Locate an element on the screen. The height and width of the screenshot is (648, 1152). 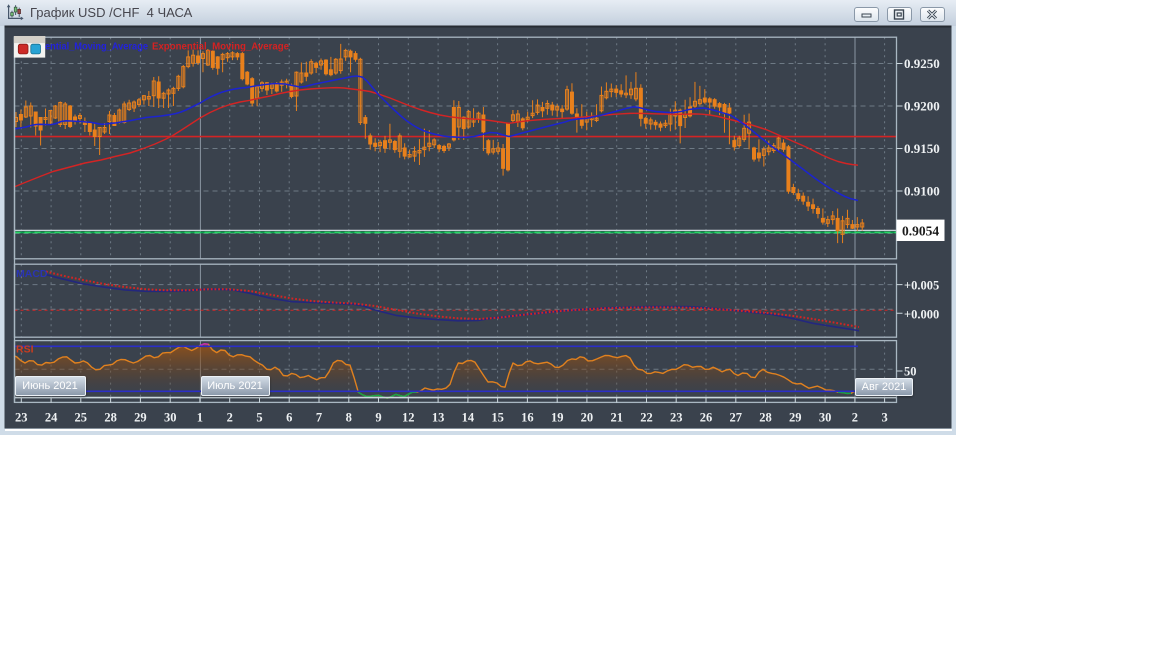
svg-text: 0.9054 is located at coordinates (920, 230).